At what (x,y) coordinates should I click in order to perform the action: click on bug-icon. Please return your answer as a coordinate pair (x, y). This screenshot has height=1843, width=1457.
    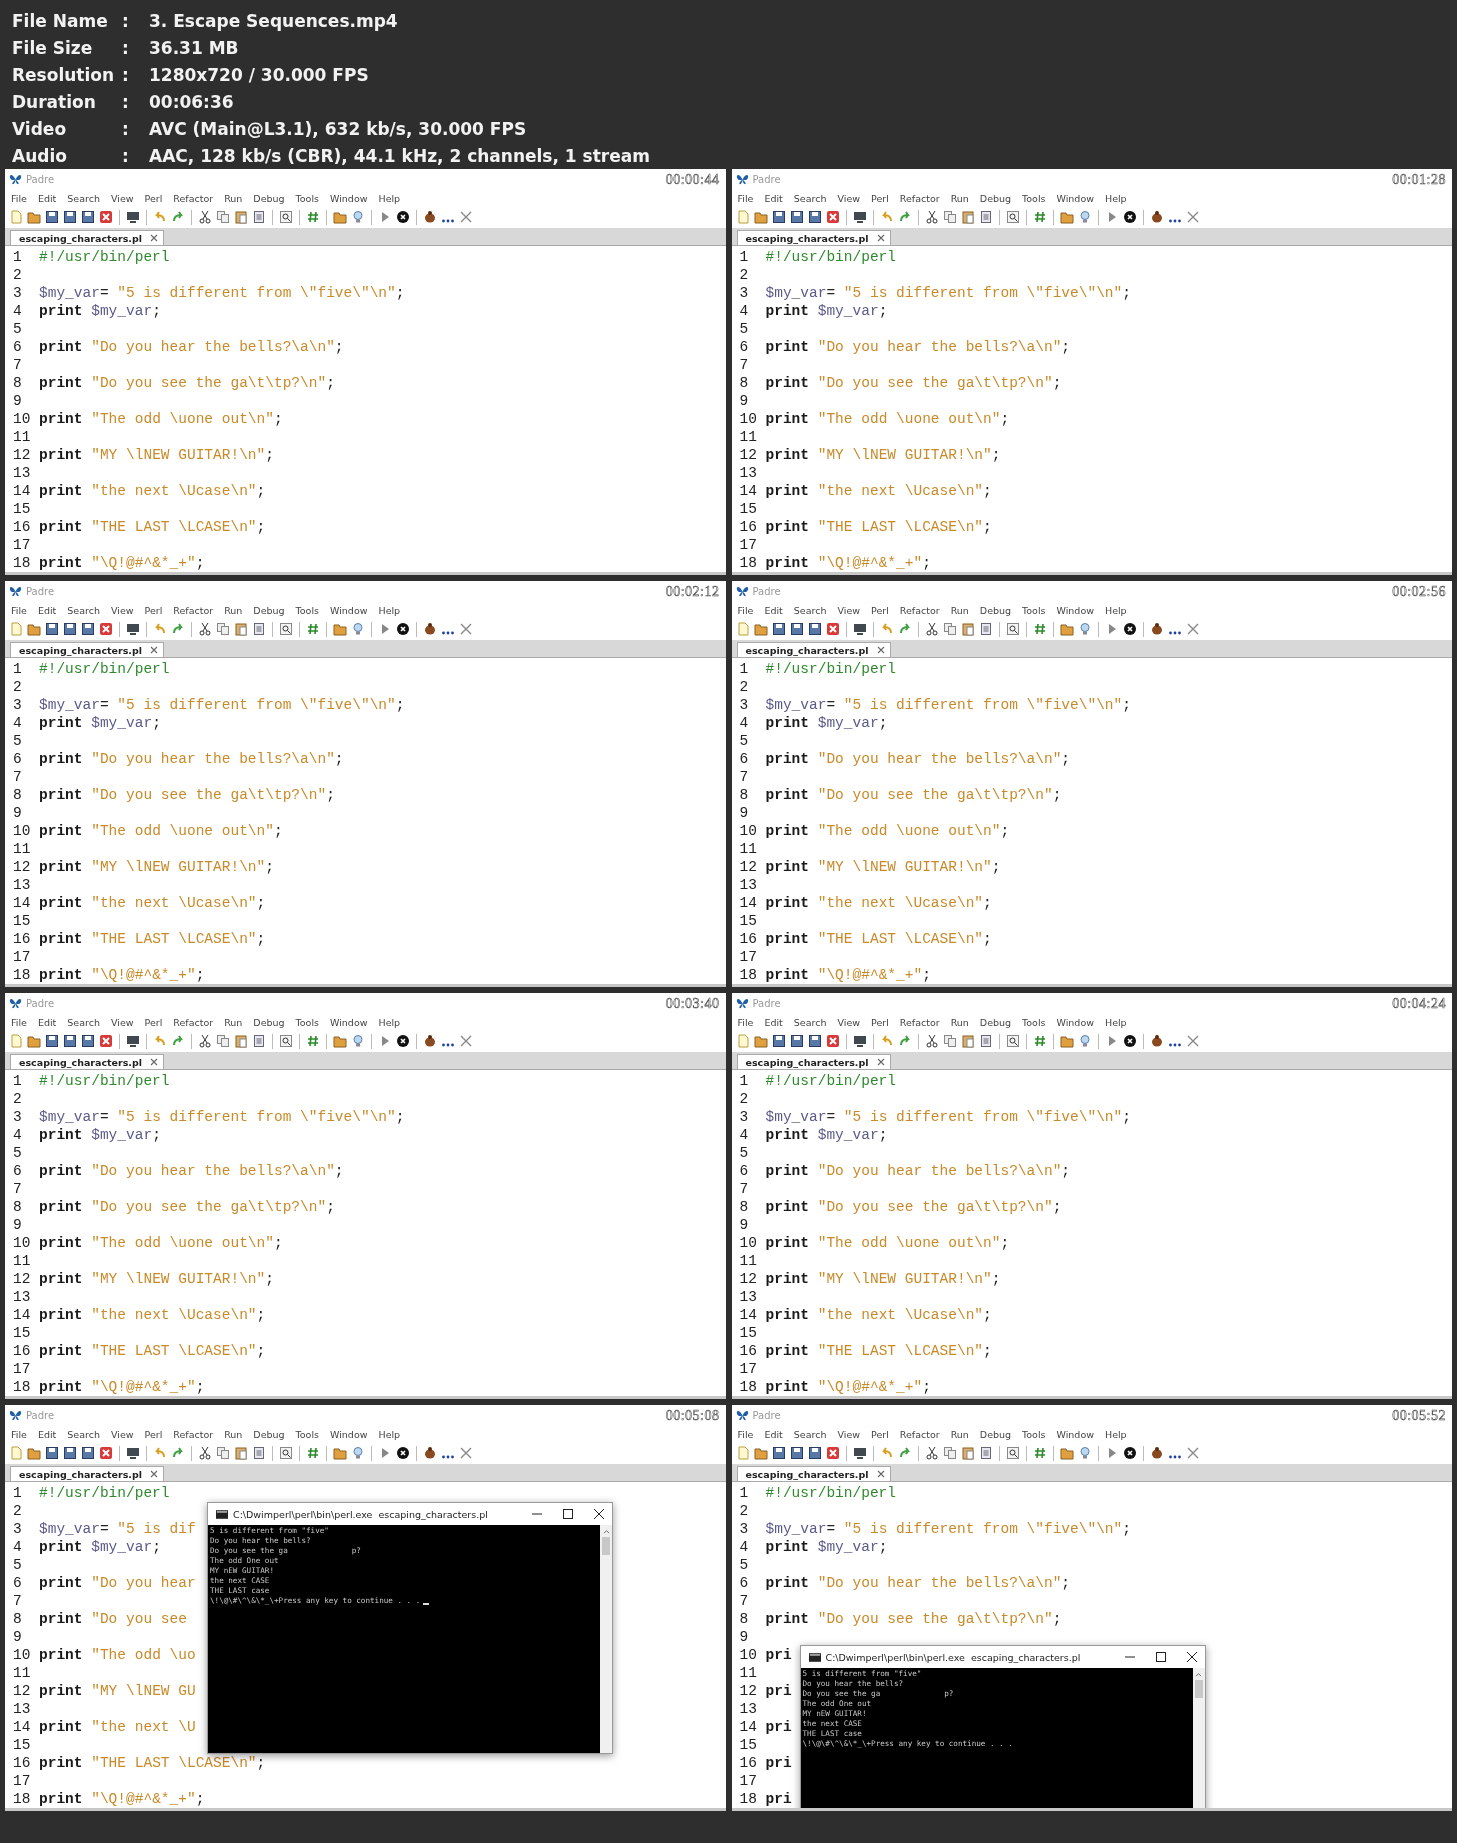
    Looking at the image, I should click on (1156, 1041).